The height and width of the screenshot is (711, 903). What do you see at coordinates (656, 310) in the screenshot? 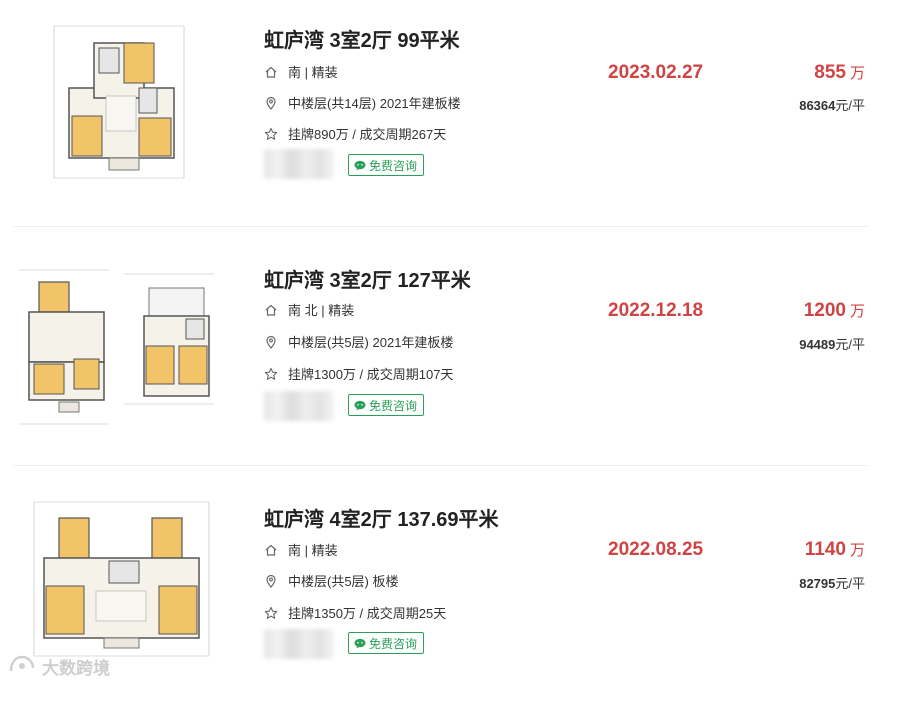
I see `deal-date: 2022.12.18` at bounding box center [656, 310].